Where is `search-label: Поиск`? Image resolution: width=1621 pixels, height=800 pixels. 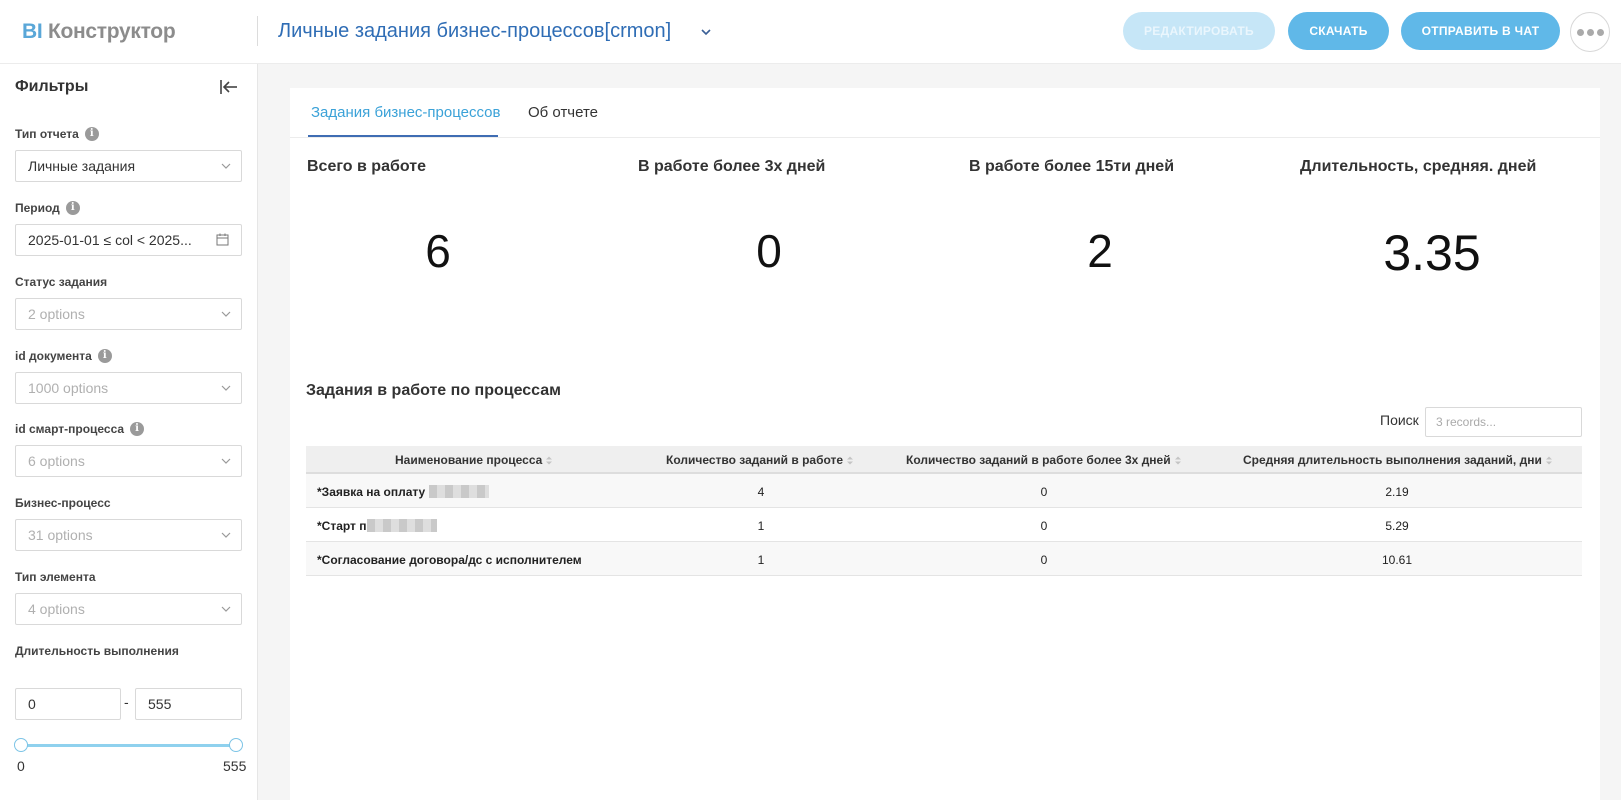 search-label: Поиск is located at coordinates (1399, 420).